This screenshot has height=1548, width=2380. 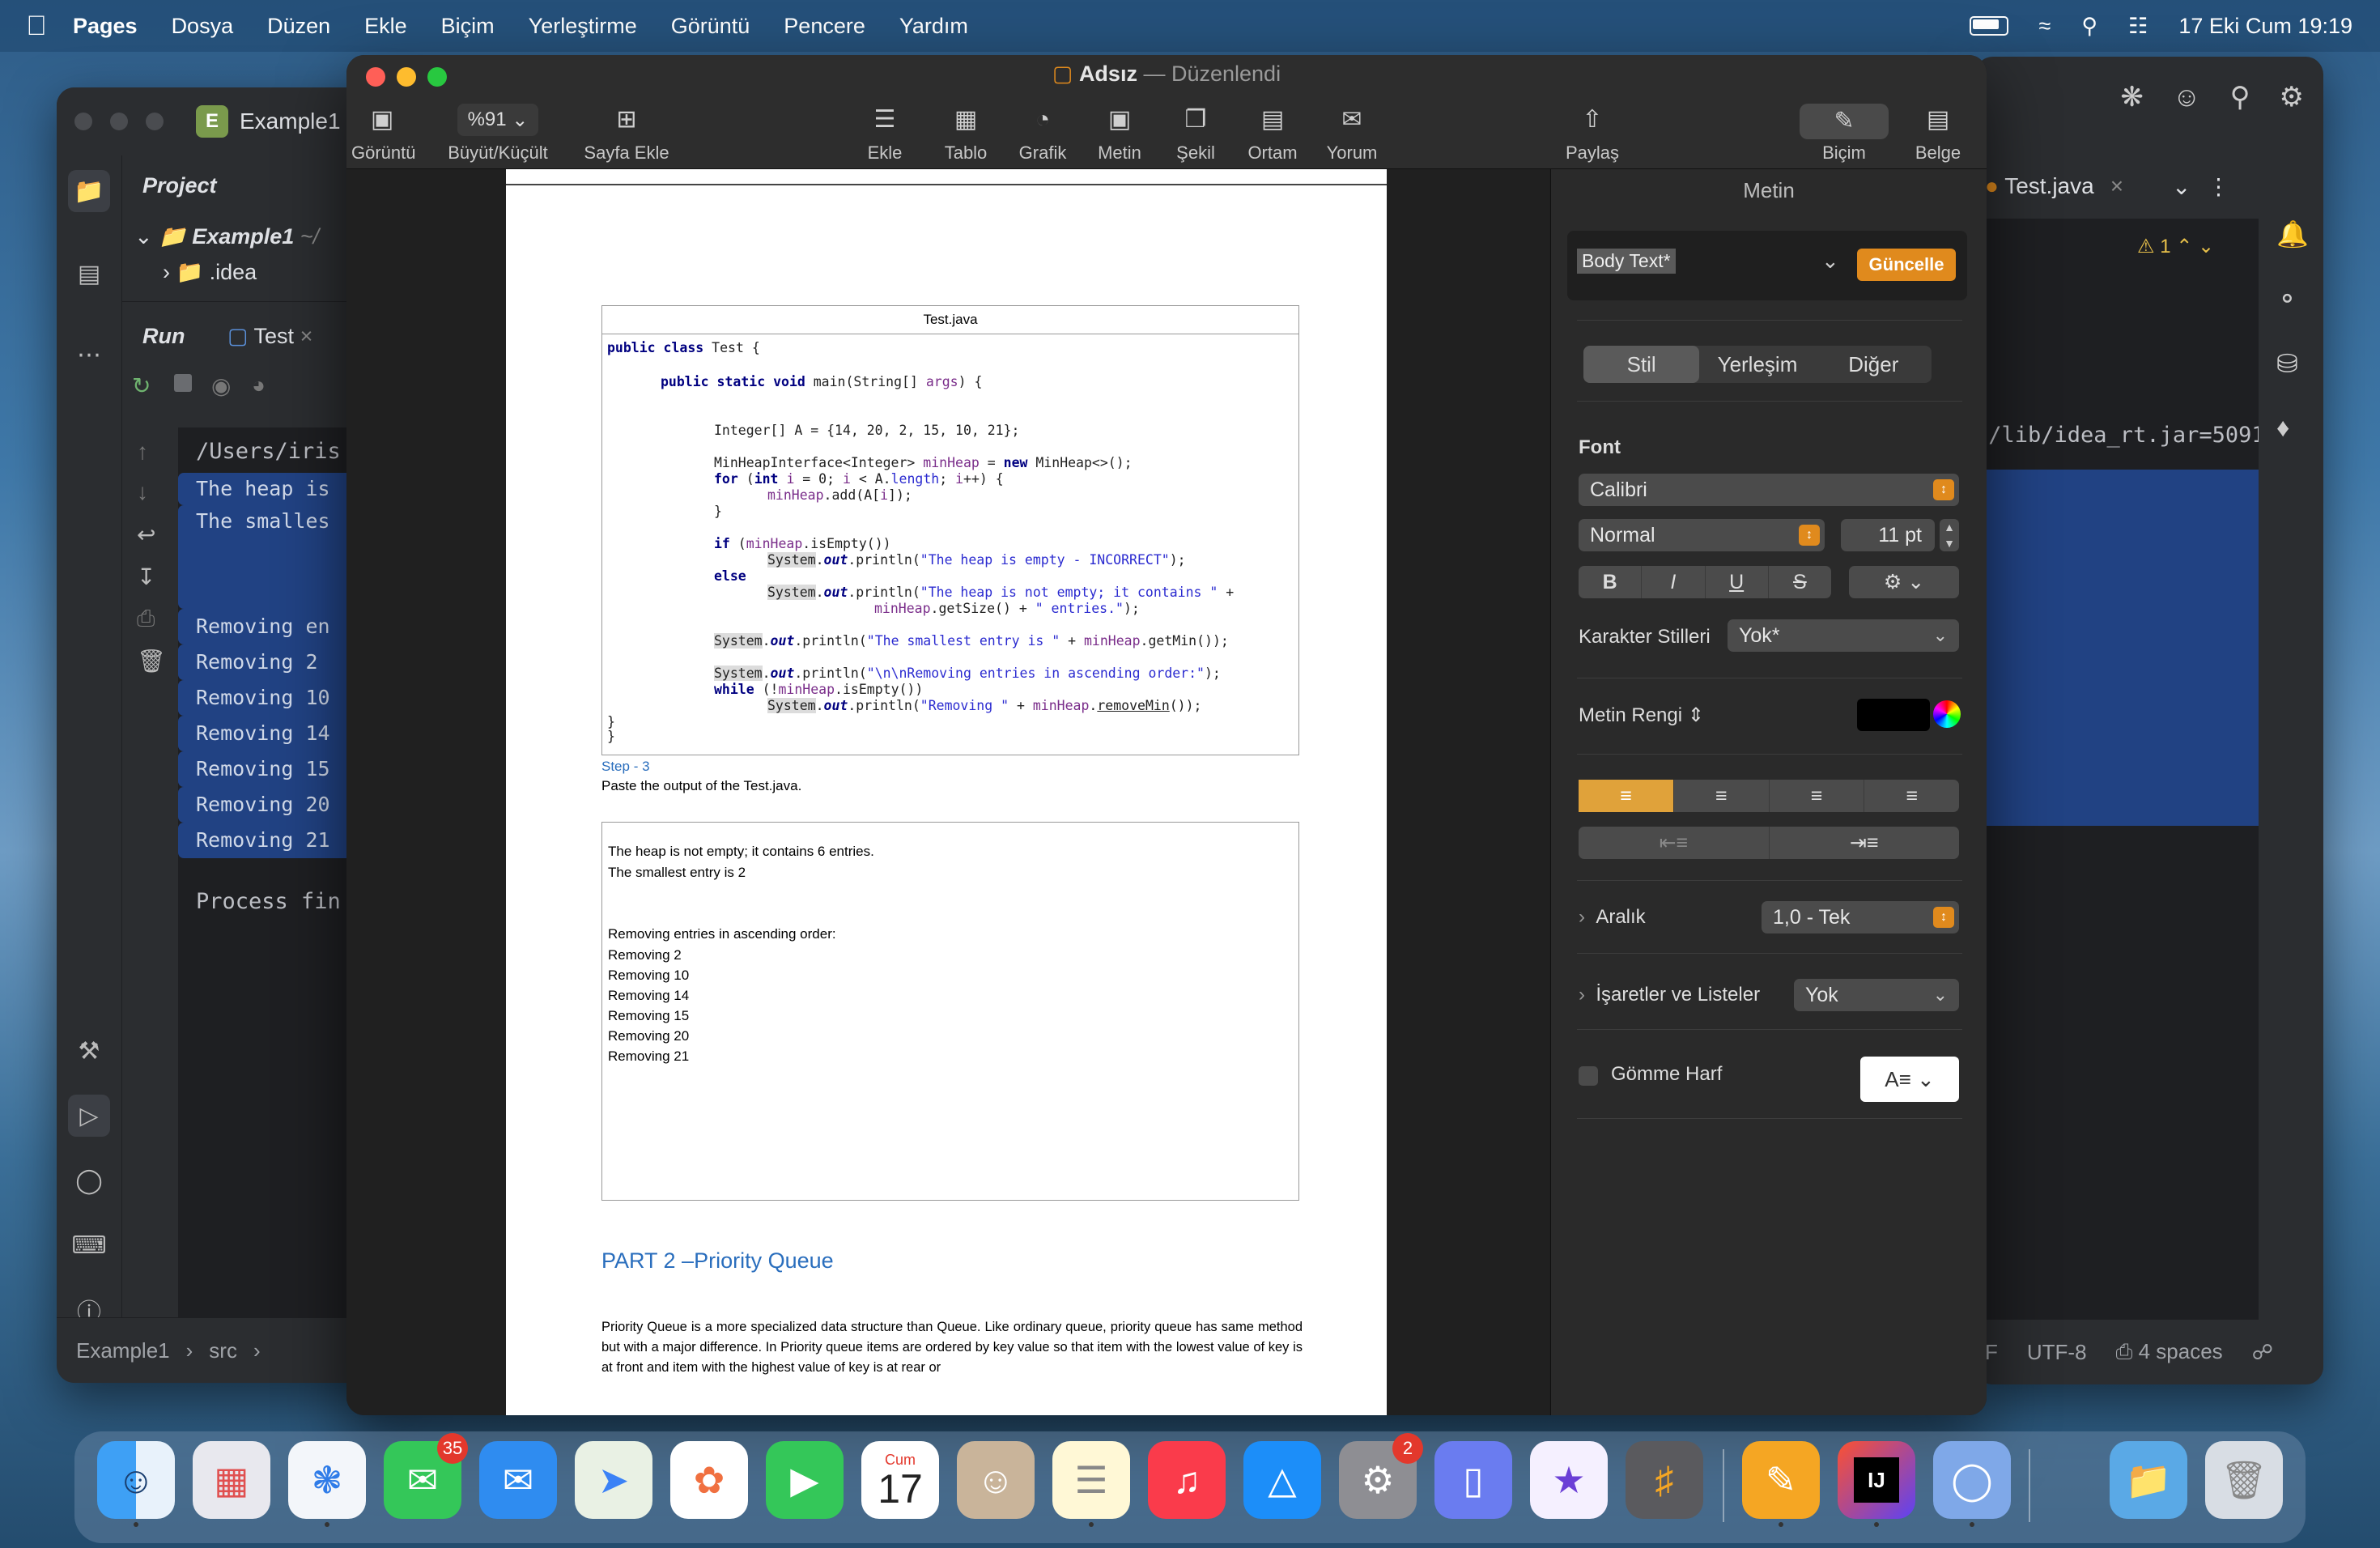 What do you see at coordinates (155, 122) in the screenshot?
I see `window-zoom-button` at bounding box center [155, 122].